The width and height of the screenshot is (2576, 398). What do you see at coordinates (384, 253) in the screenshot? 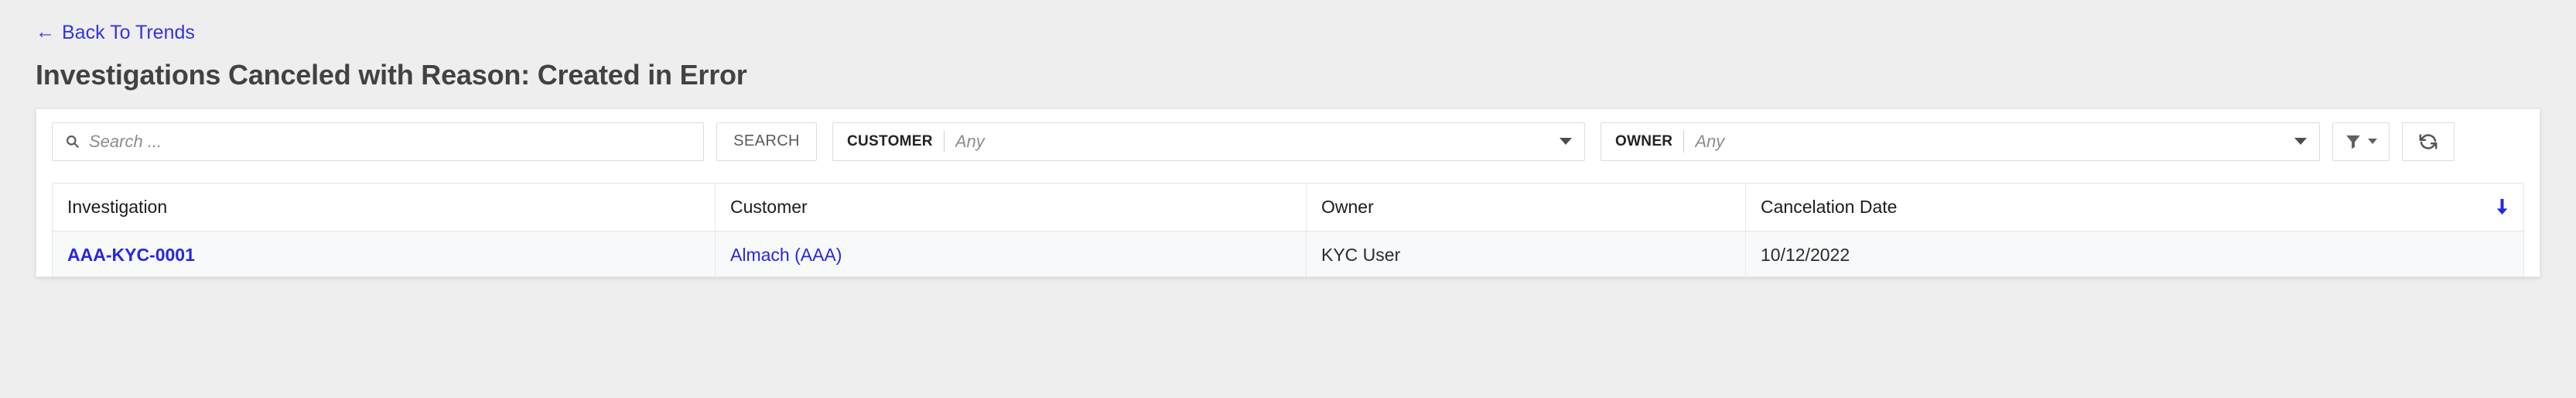
I see `cell-investigation: AAA-KYC-0001` at bounding box center [384, 253].